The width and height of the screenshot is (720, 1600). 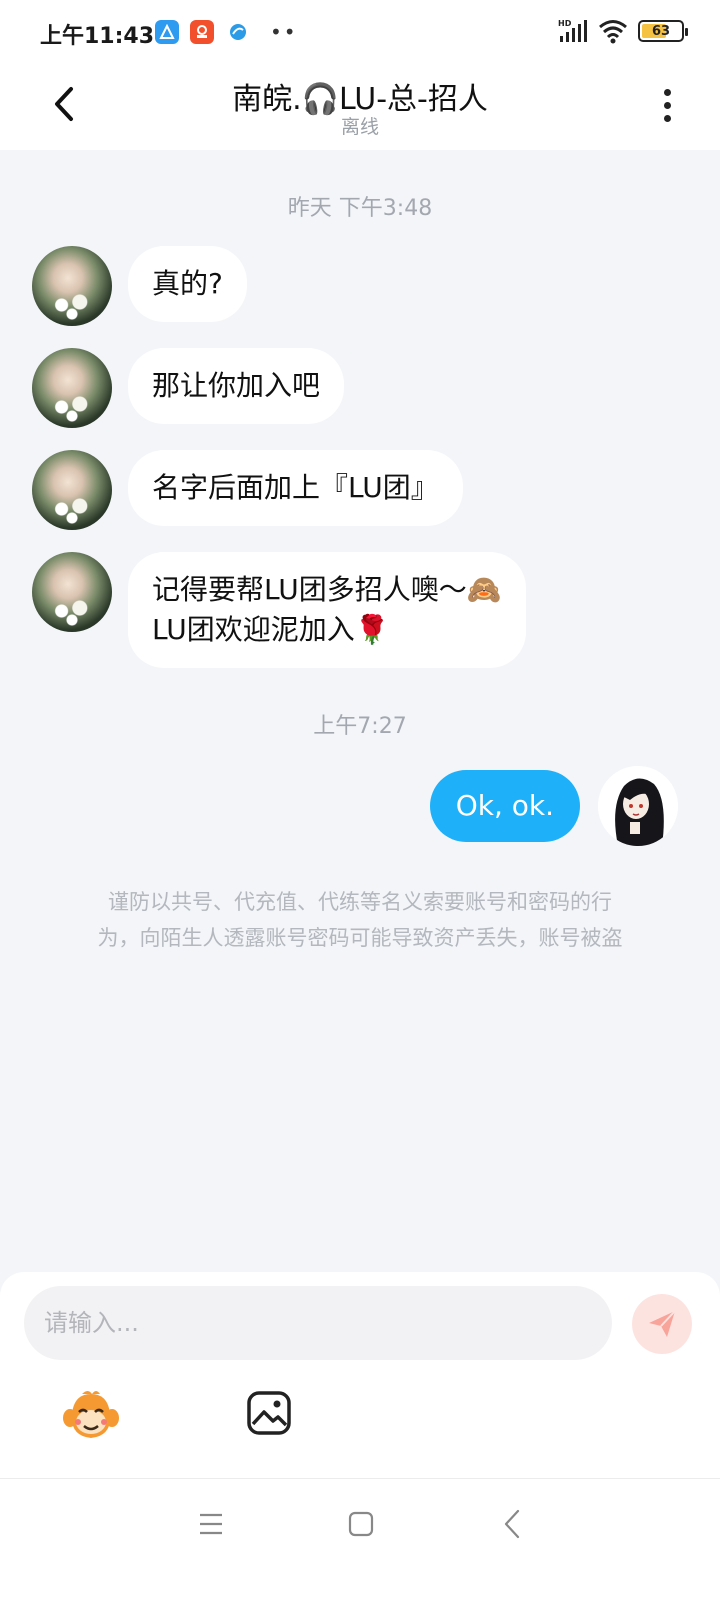 I want to click on warning-line: 谨防以共号、代充值、代练等名义索要账号和密码的行, so click(x=360, y=902).